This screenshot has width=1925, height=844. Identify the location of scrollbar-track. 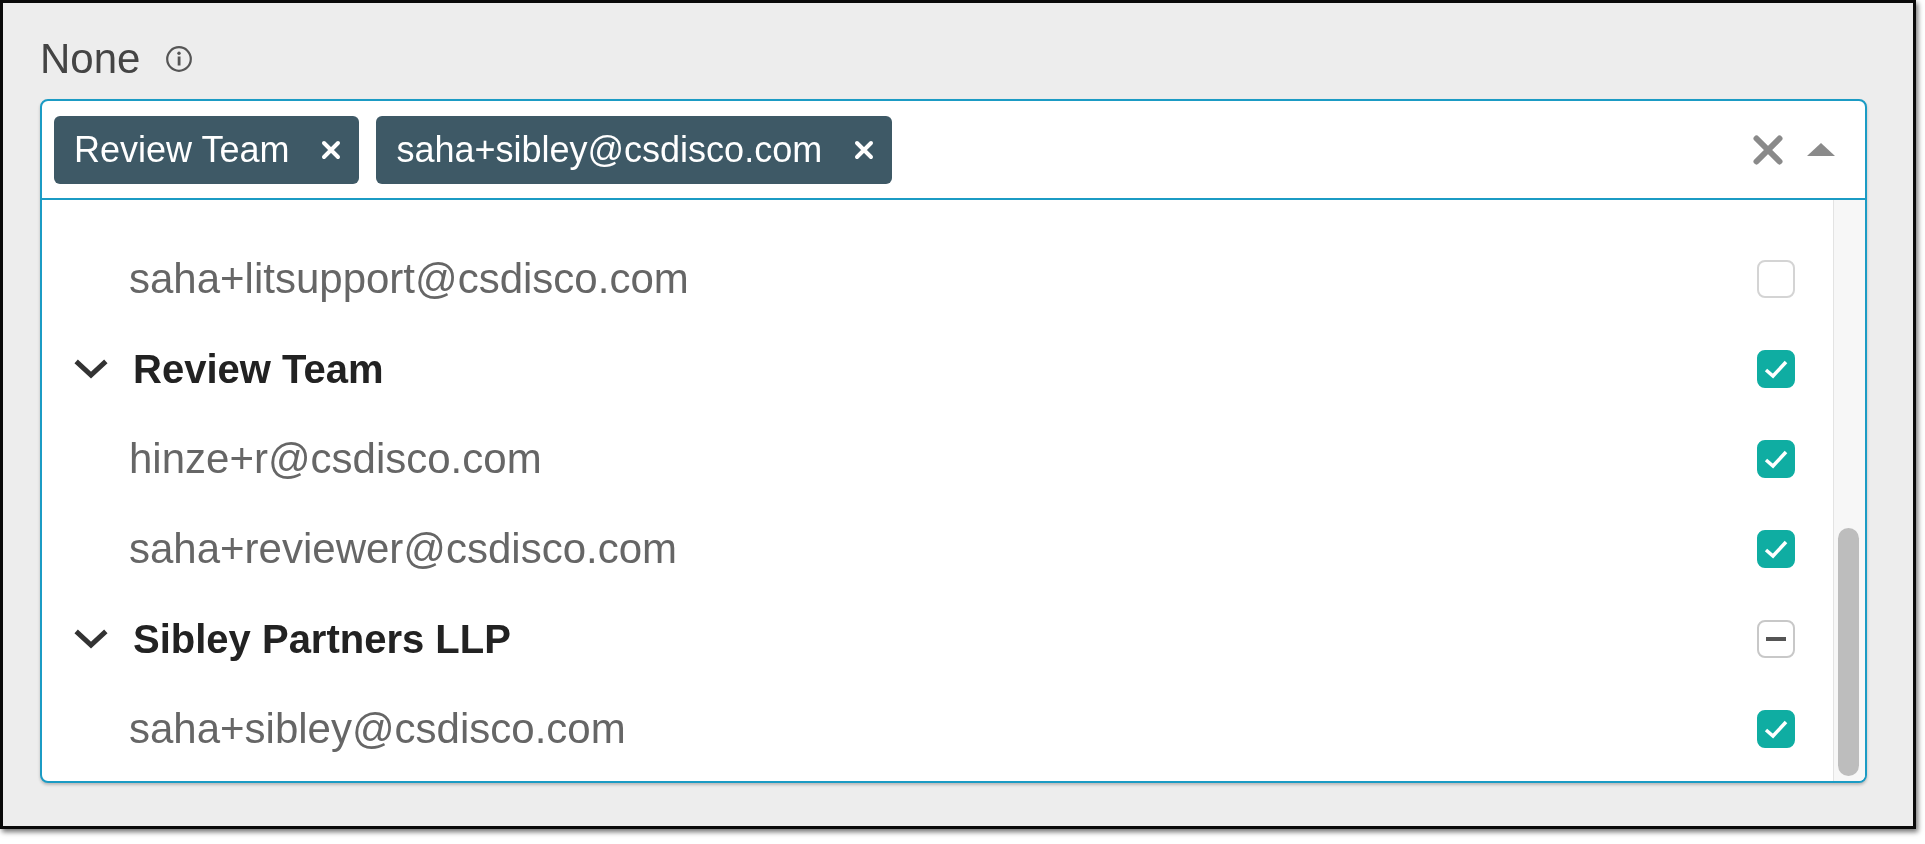
(1849, 490).